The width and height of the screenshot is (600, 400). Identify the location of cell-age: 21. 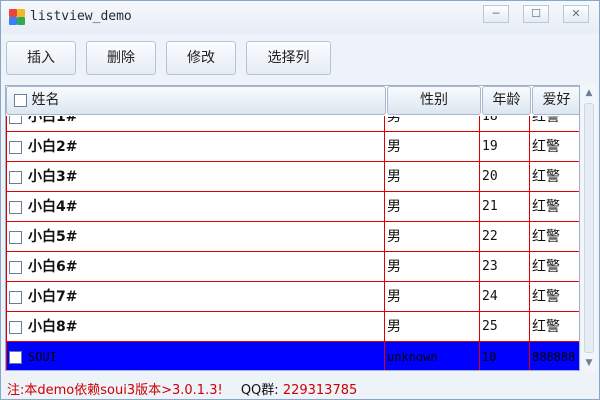
(505, 207).